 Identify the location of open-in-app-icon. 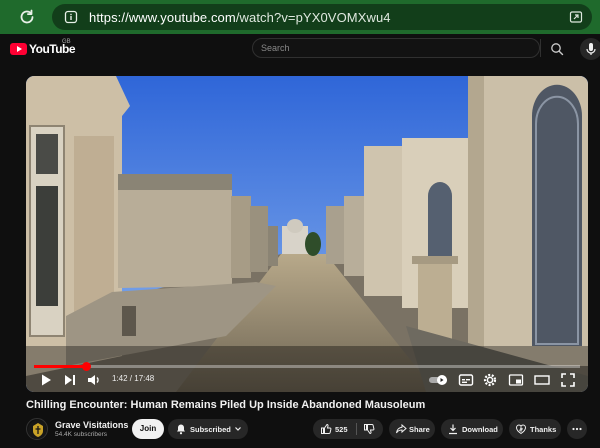
(576, 17).